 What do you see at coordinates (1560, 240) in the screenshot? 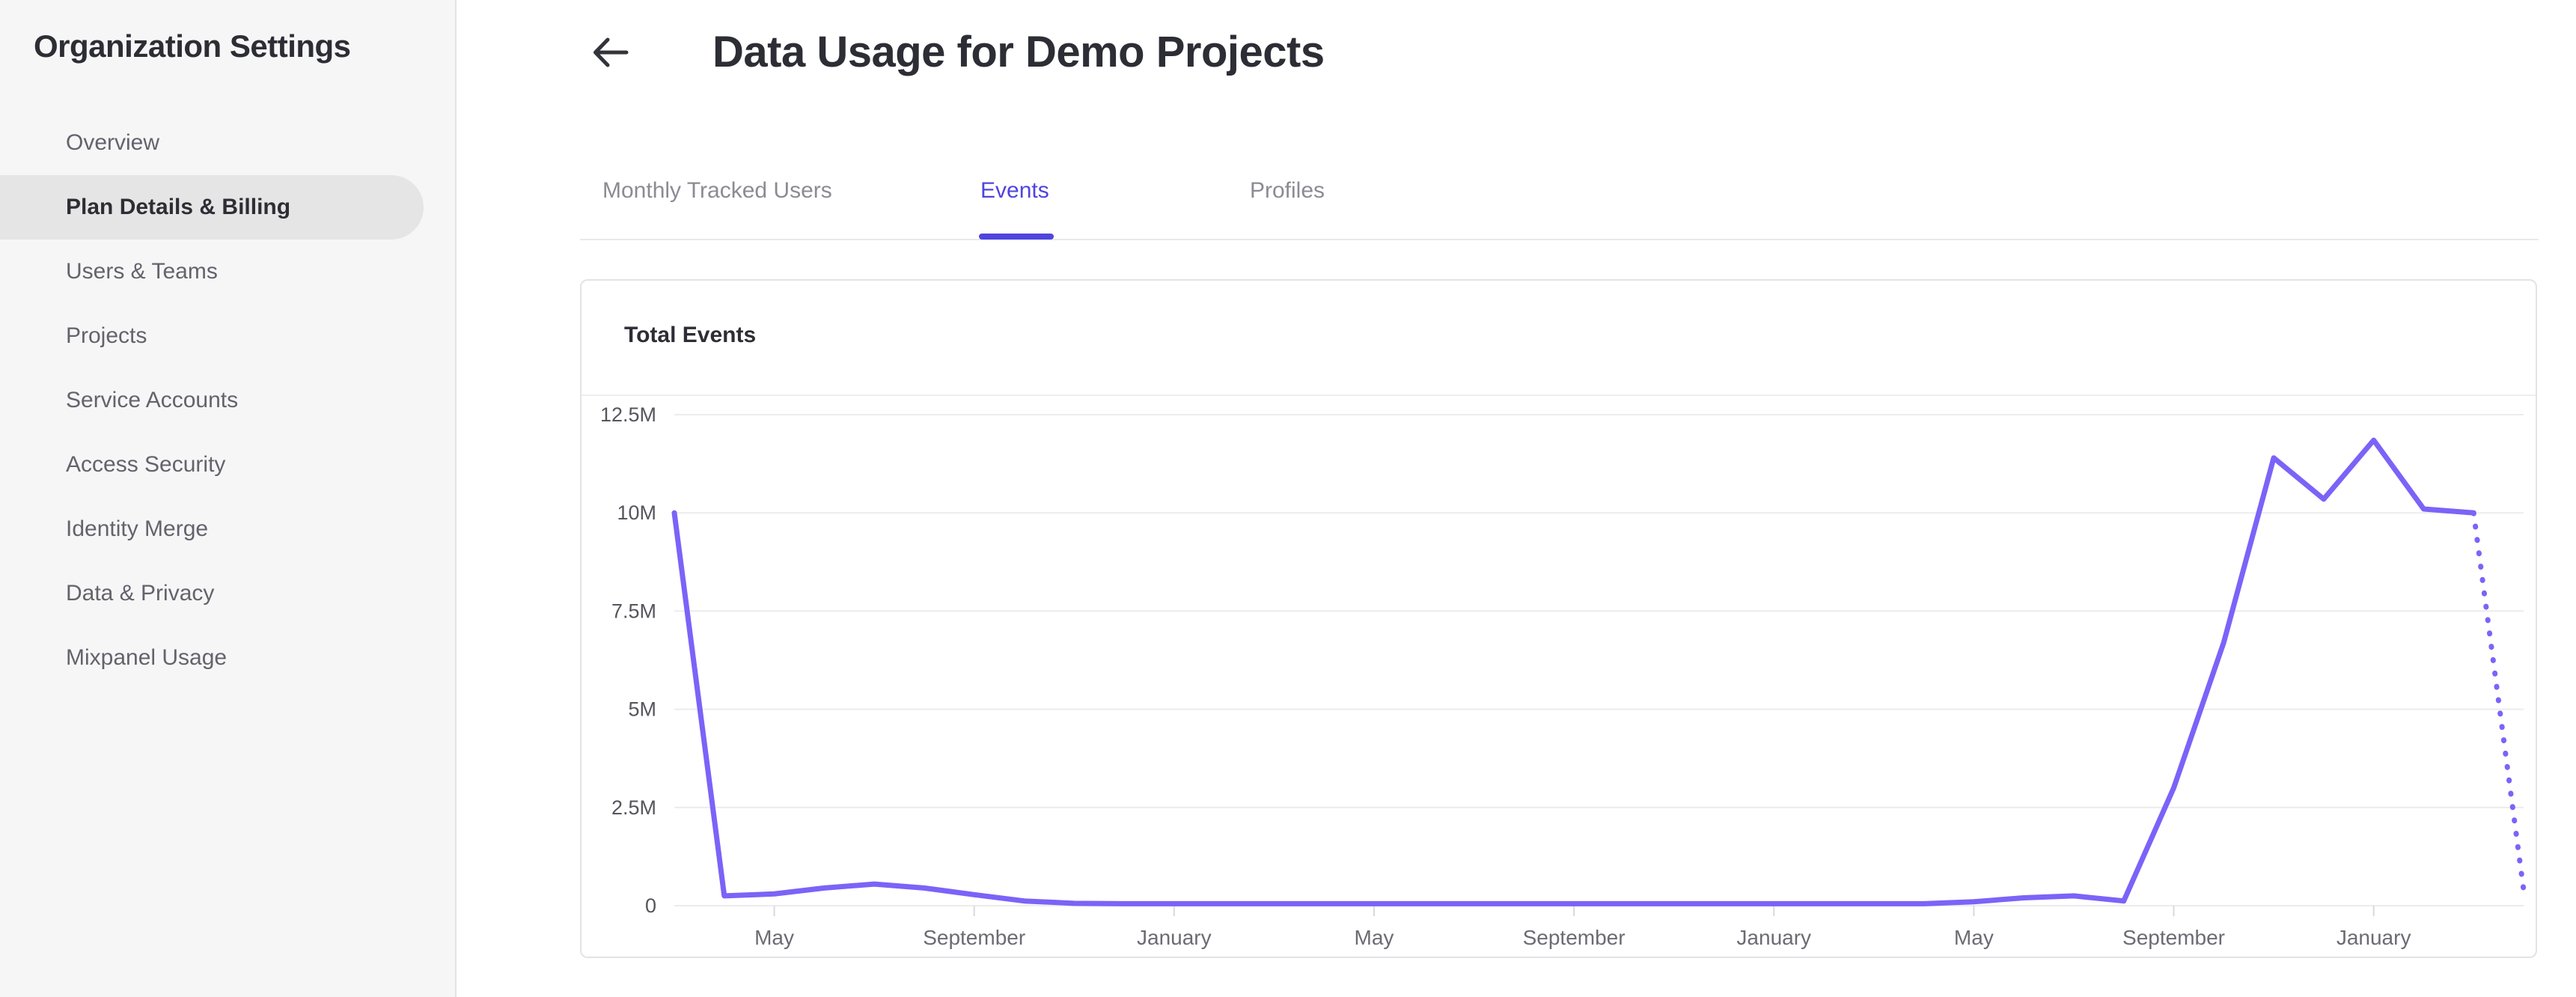
I see `tabs-divider` at bounding box center [1560, 240].